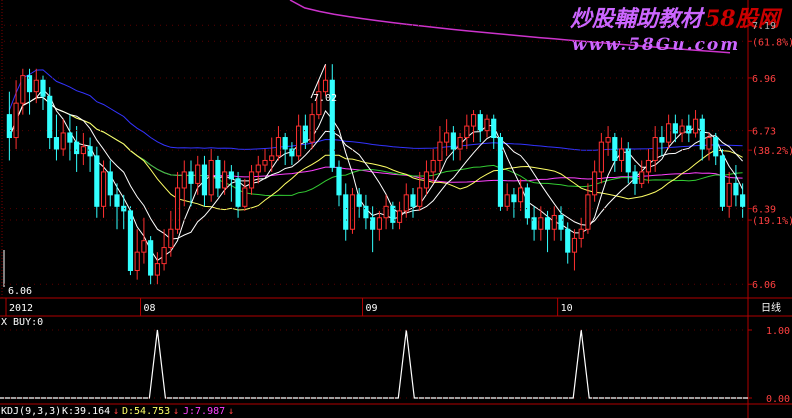 This screenshot has width=792, height=418. I want to click on price-label: 6.06, so click(764, 285).